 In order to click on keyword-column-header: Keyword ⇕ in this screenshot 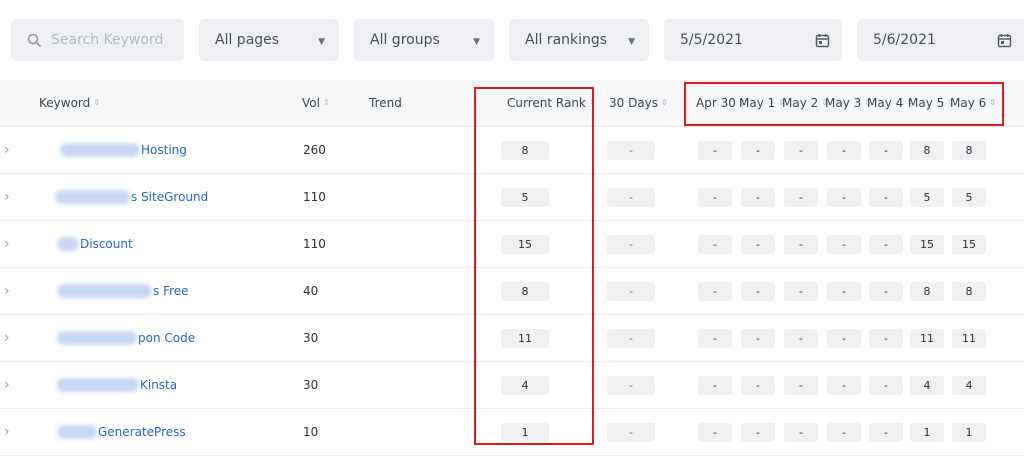, I will do `click(69, 103)`.